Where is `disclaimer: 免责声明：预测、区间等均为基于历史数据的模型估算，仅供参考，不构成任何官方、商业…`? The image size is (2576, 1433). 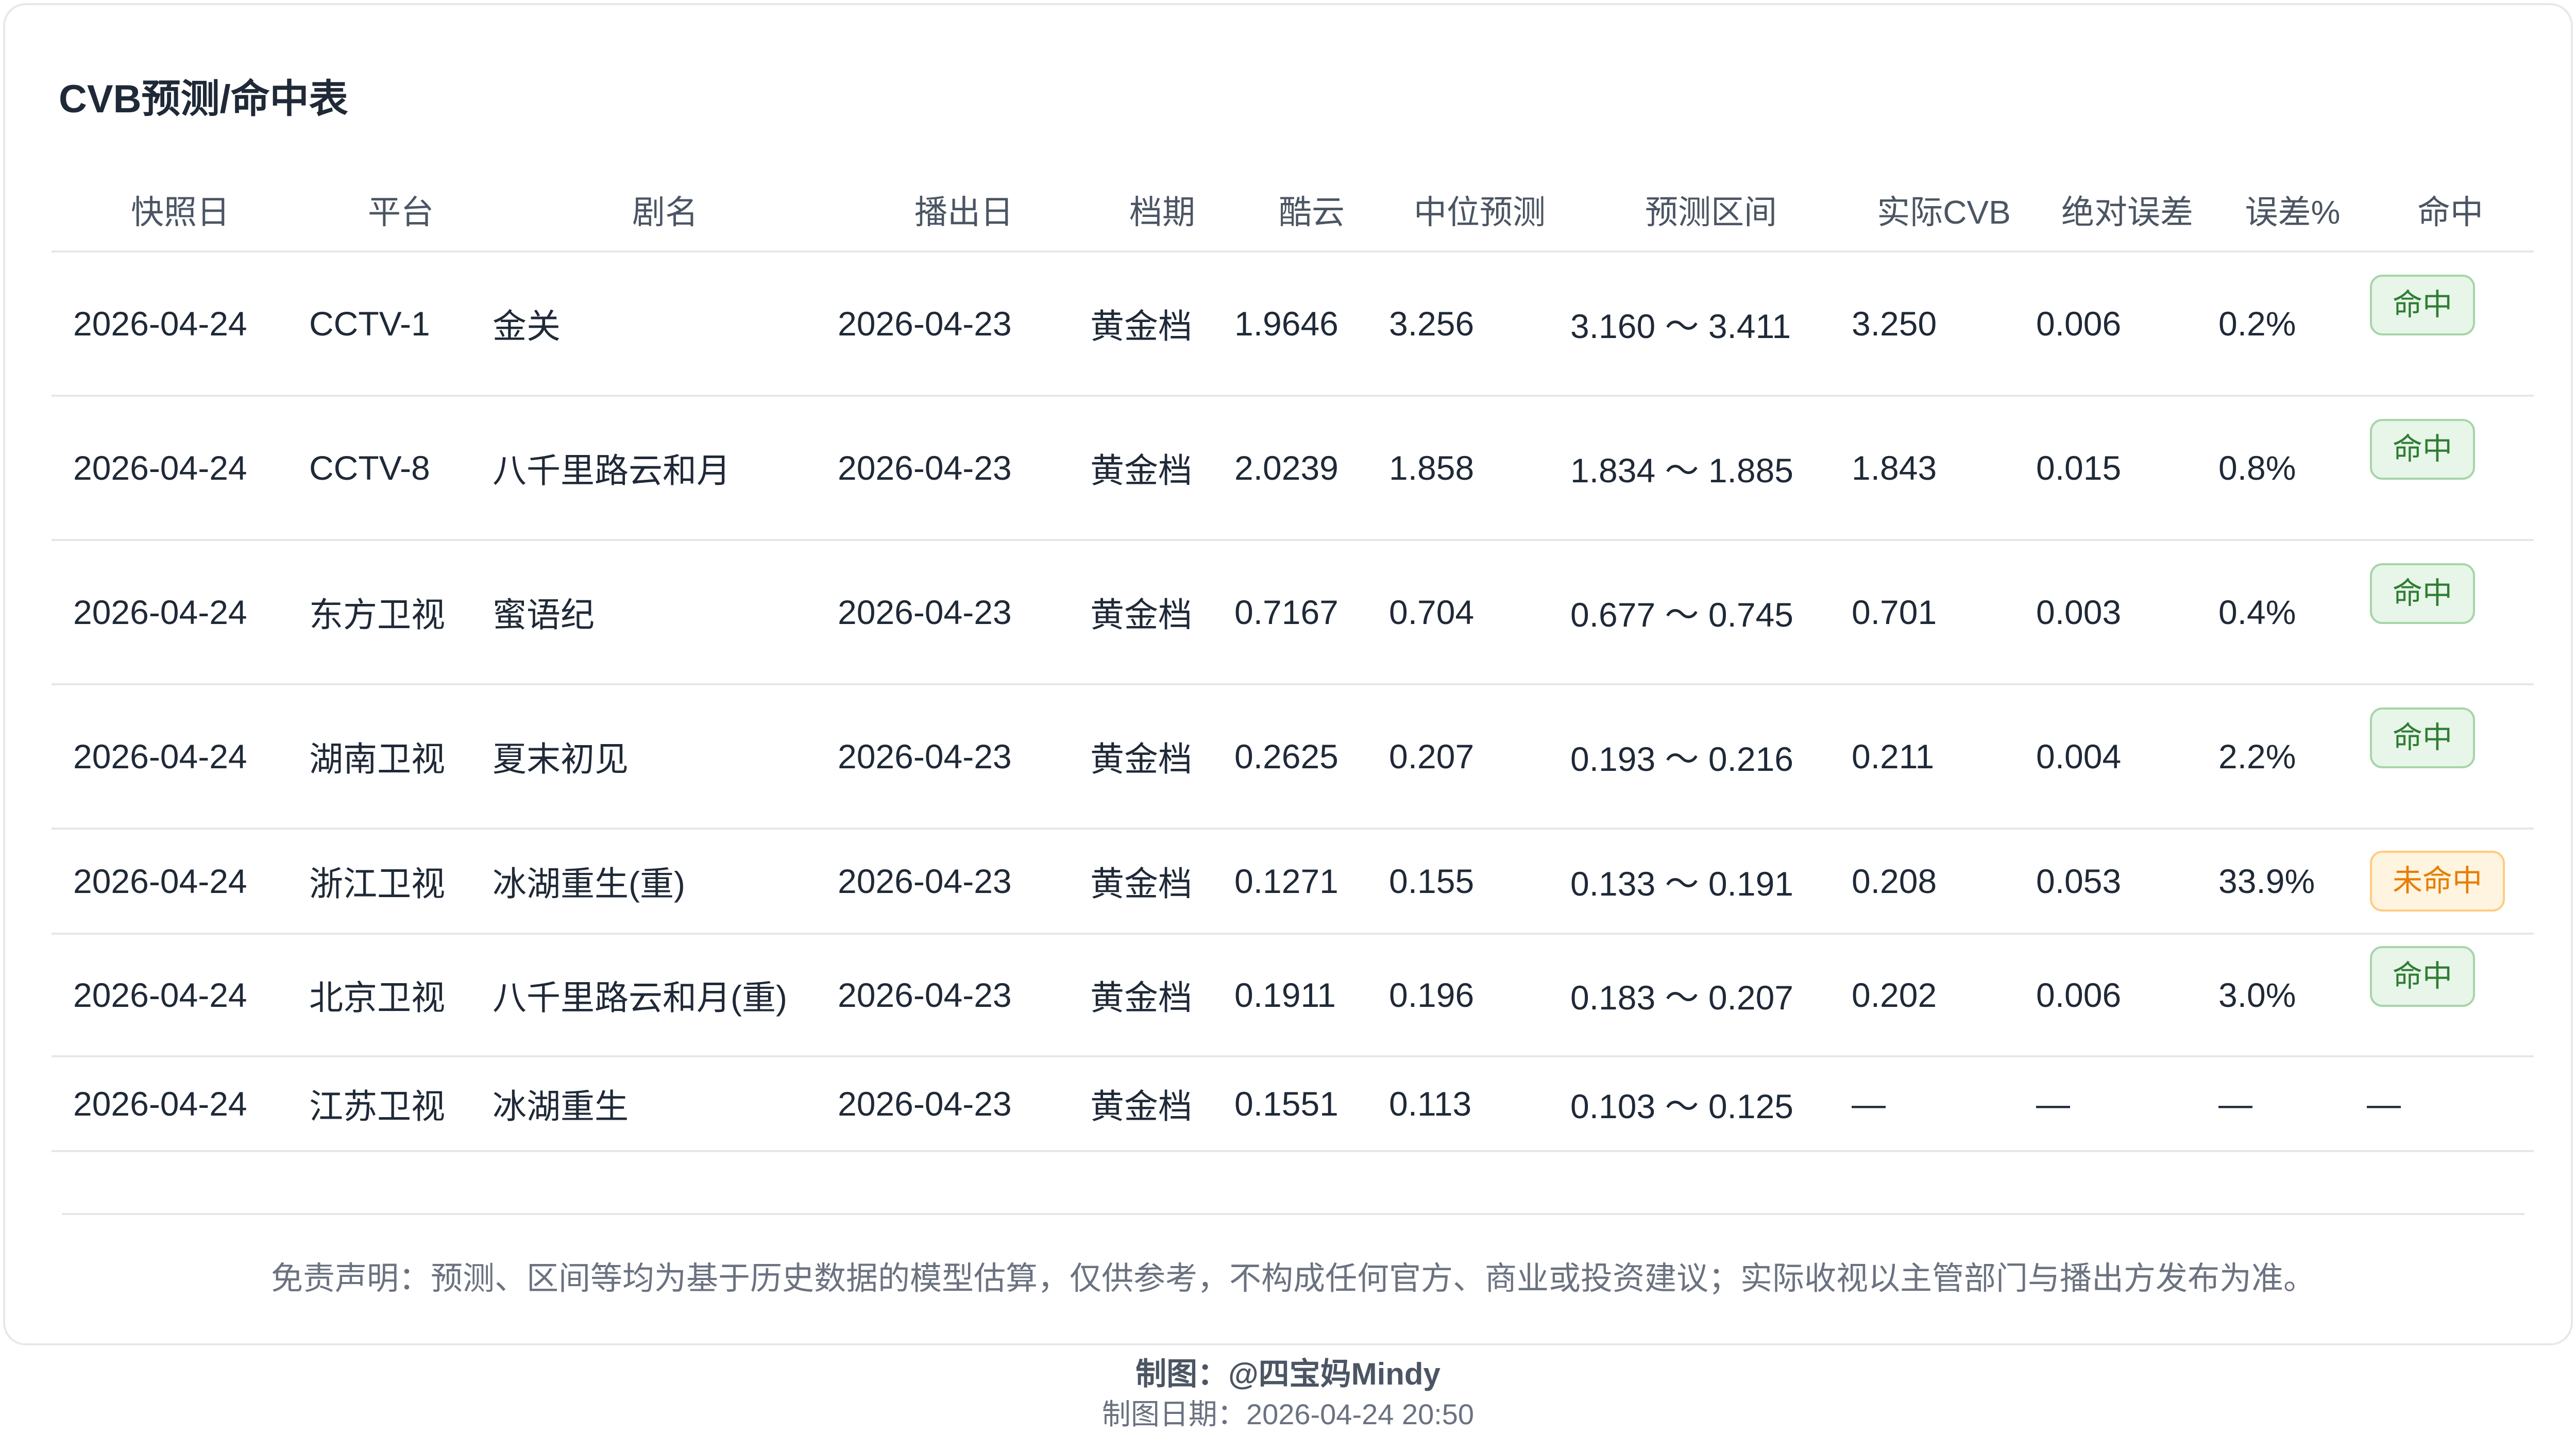 disclaimer: 免责声明：预测、区间等均为基于历史数据的模型估算，仅供参考，不构成任何官方、商业… is located at coordinates (1292, 1278).